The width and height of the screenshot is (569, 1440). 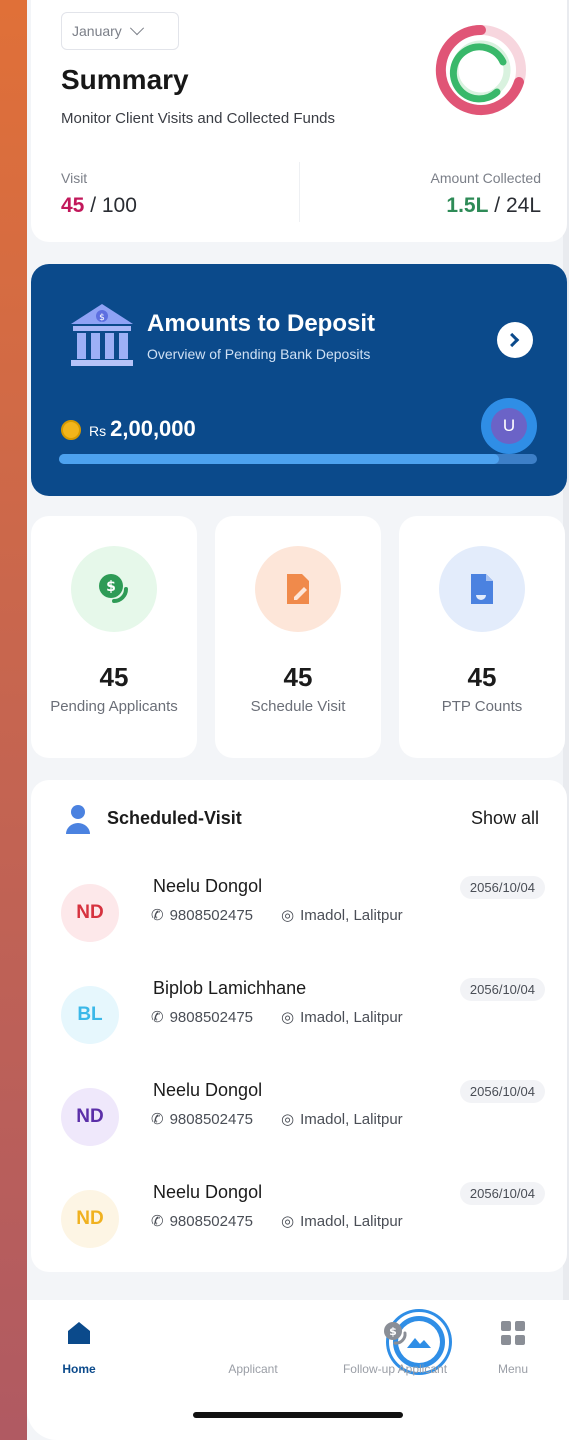 I want to click on visit-total: / 100, so click(x=110, y=205).